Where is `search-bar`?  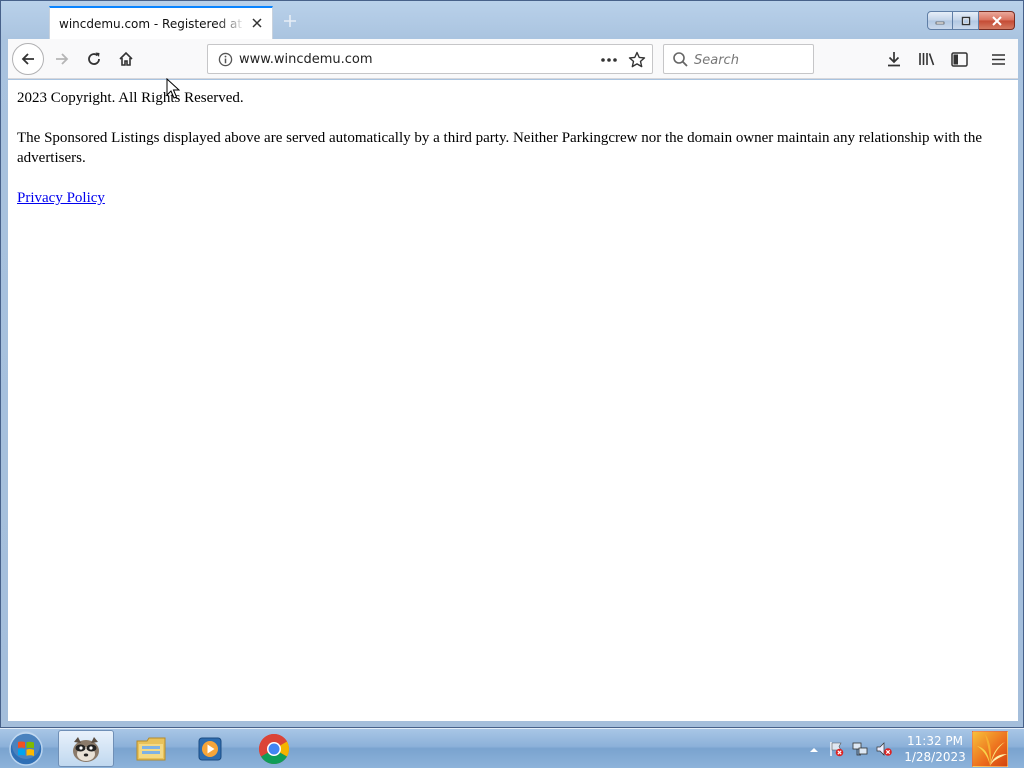 search-bar is located at coordinates (738, 59).